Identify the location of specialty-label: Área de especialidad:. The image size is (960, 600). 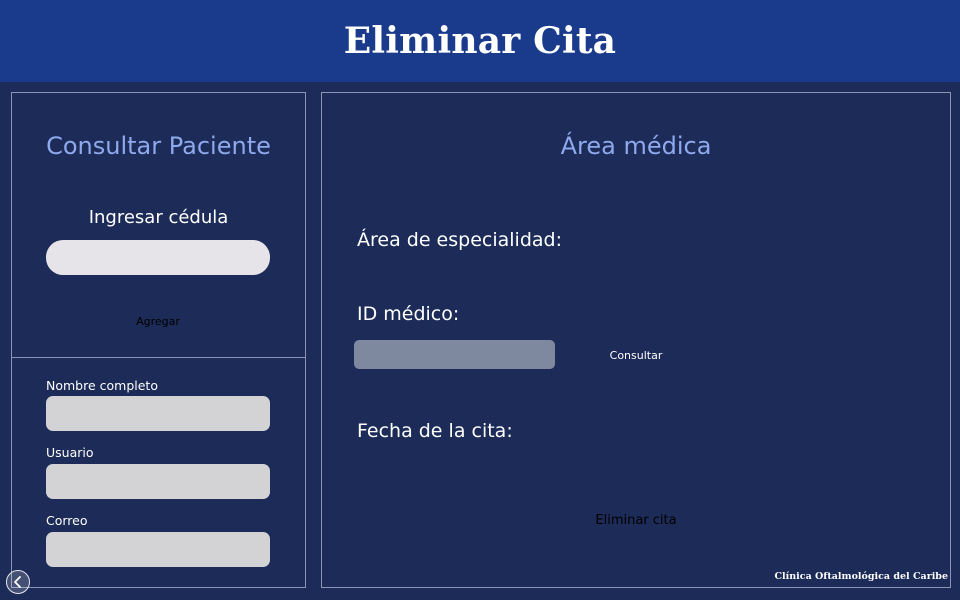
(459, 240).